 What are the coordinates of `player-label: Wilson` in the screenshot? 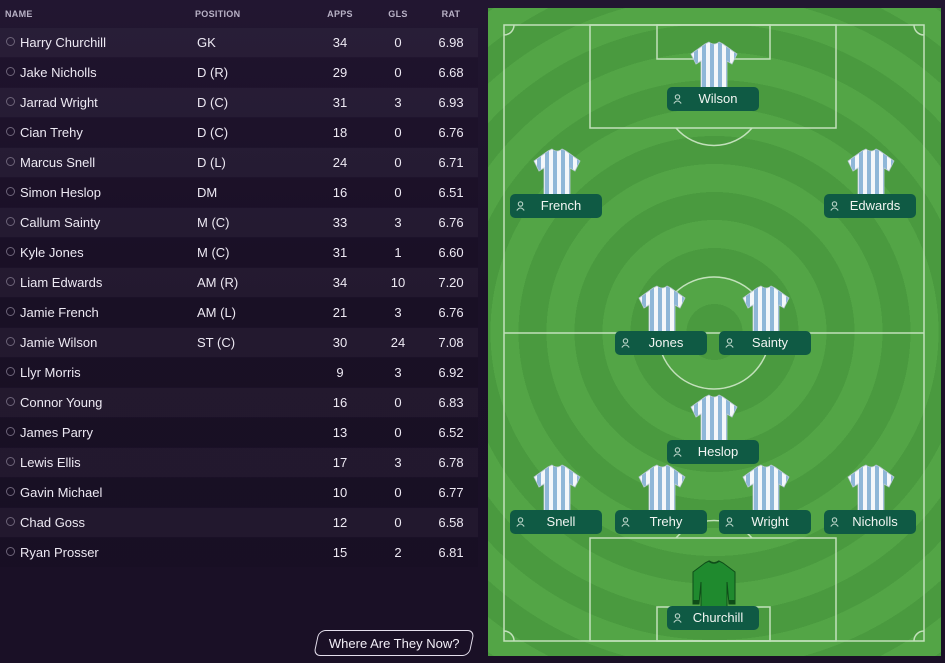 It's located at (713, 99).